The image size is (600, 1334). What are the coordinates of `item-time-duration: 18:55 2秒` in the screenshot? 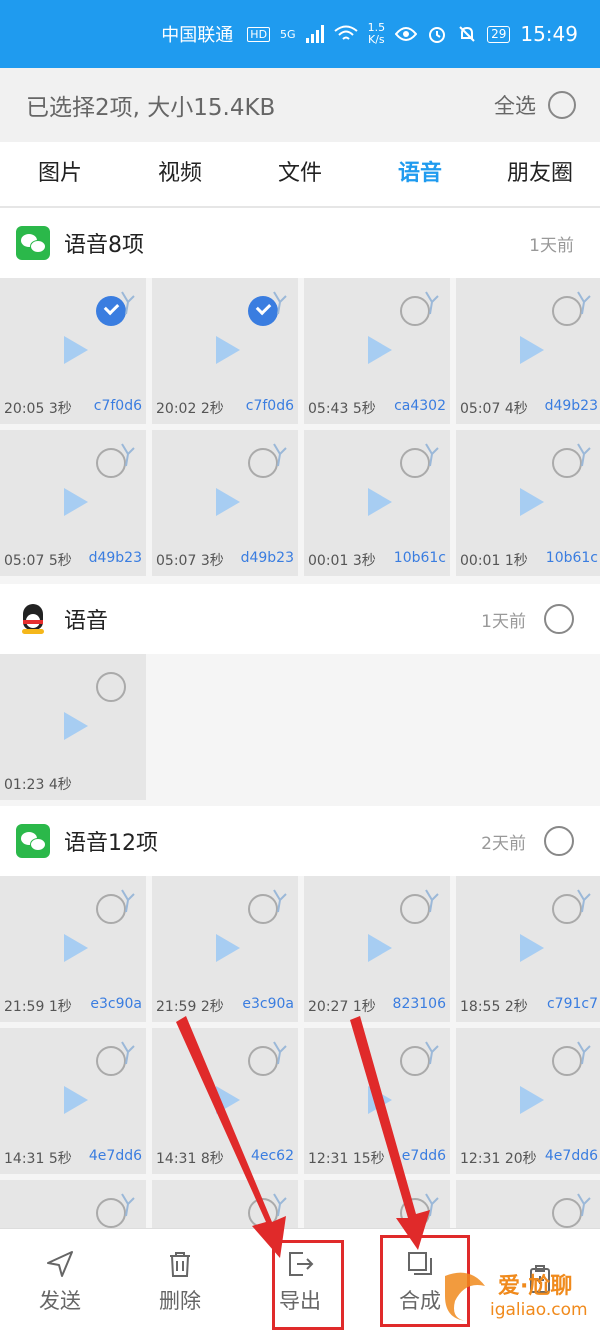 It's located at (494, 1006).